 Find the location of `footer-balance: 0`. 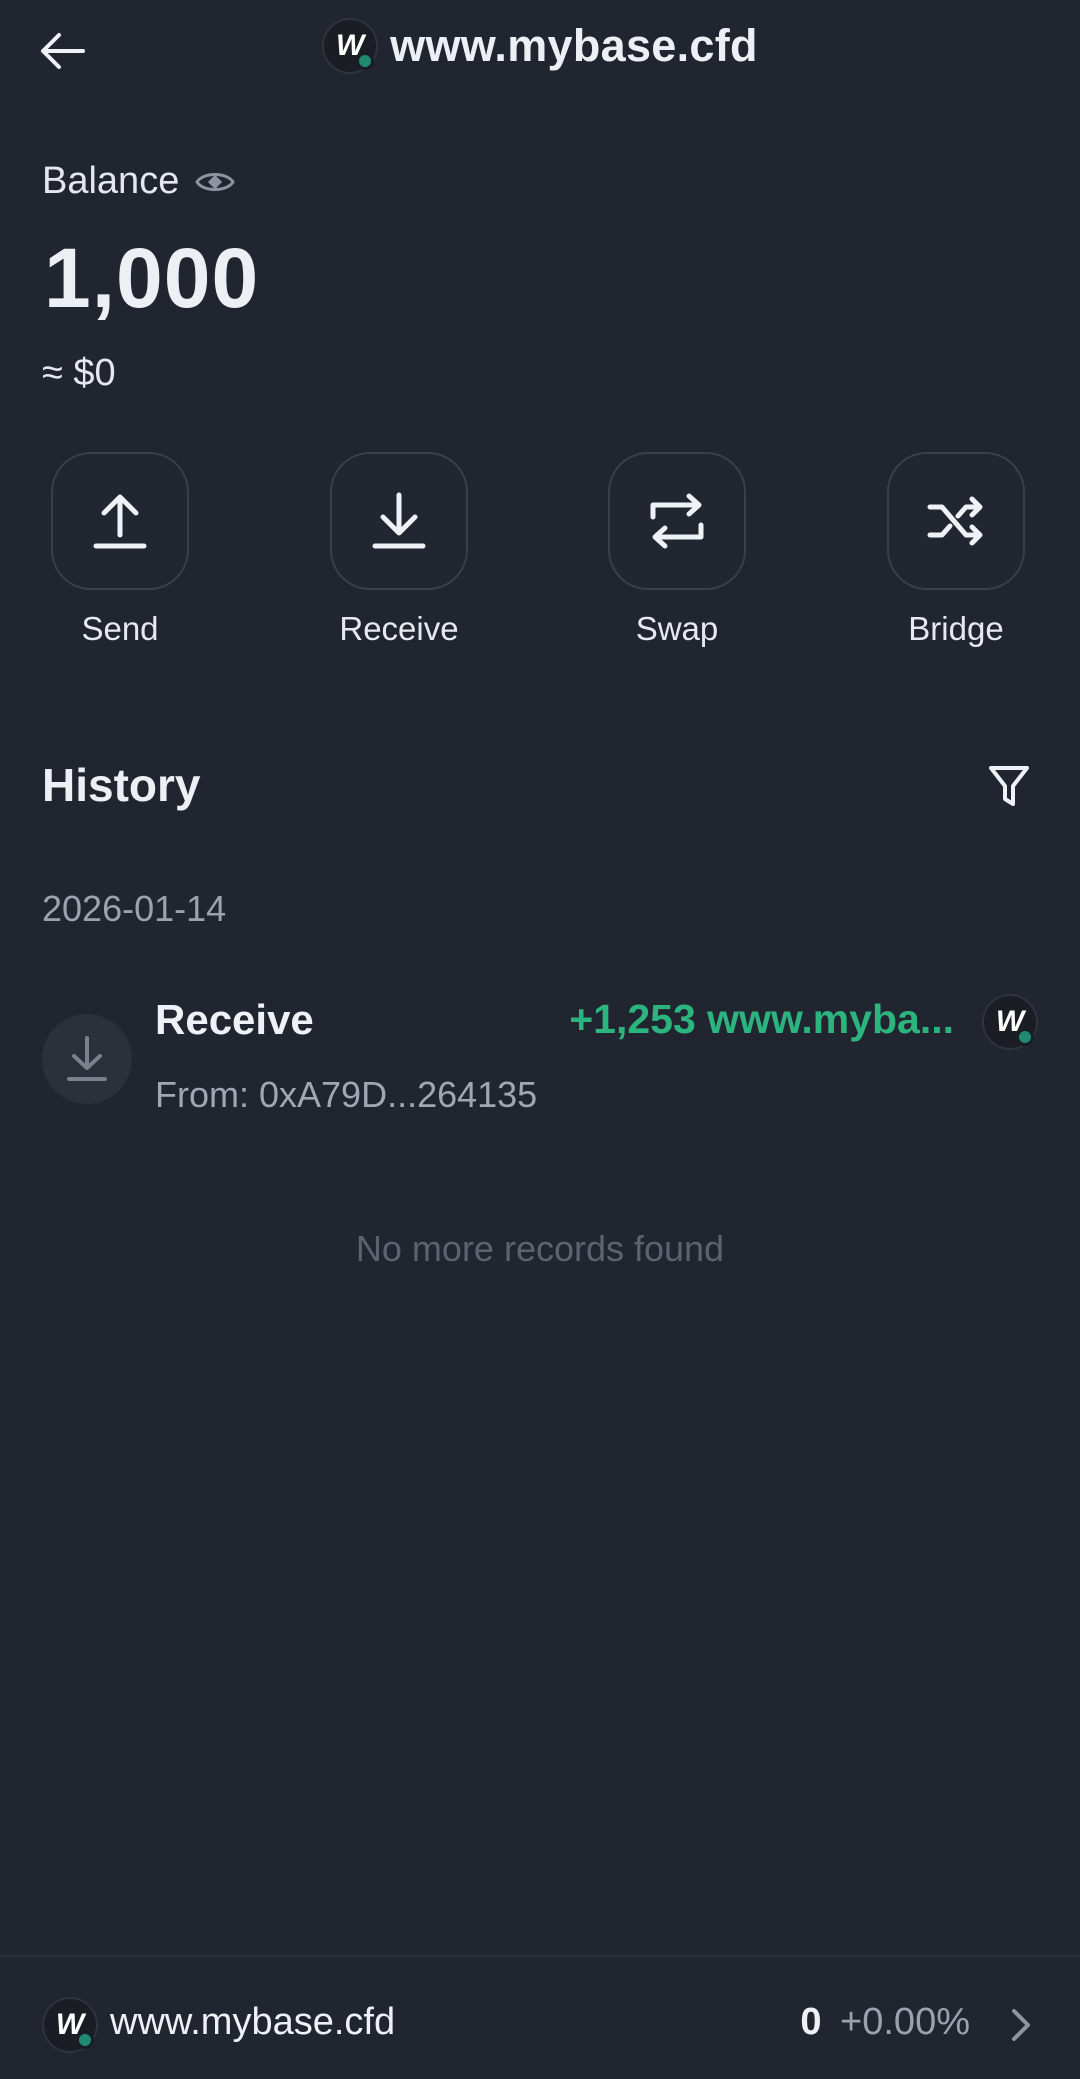

footer-balance: 0 is located at coordinates (811, 2022).